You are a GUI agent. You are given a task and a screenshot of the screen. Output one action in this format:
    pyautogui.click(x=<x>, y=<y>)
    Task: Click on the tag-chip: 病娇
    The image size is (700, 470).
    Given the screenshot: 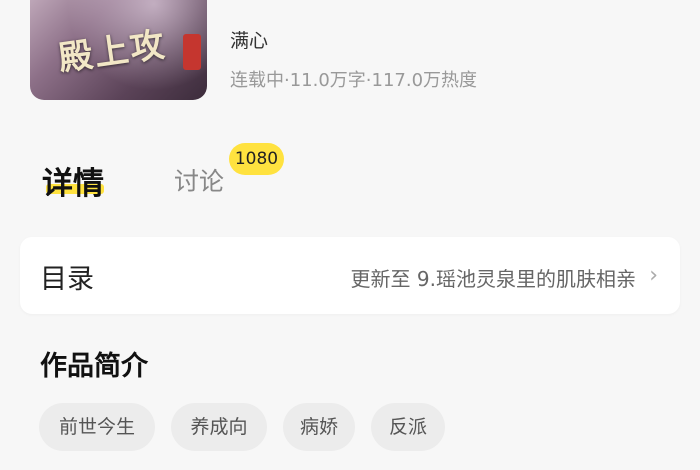 What is the action you would take?
    pyautogui.click(x=319, y=427)
    